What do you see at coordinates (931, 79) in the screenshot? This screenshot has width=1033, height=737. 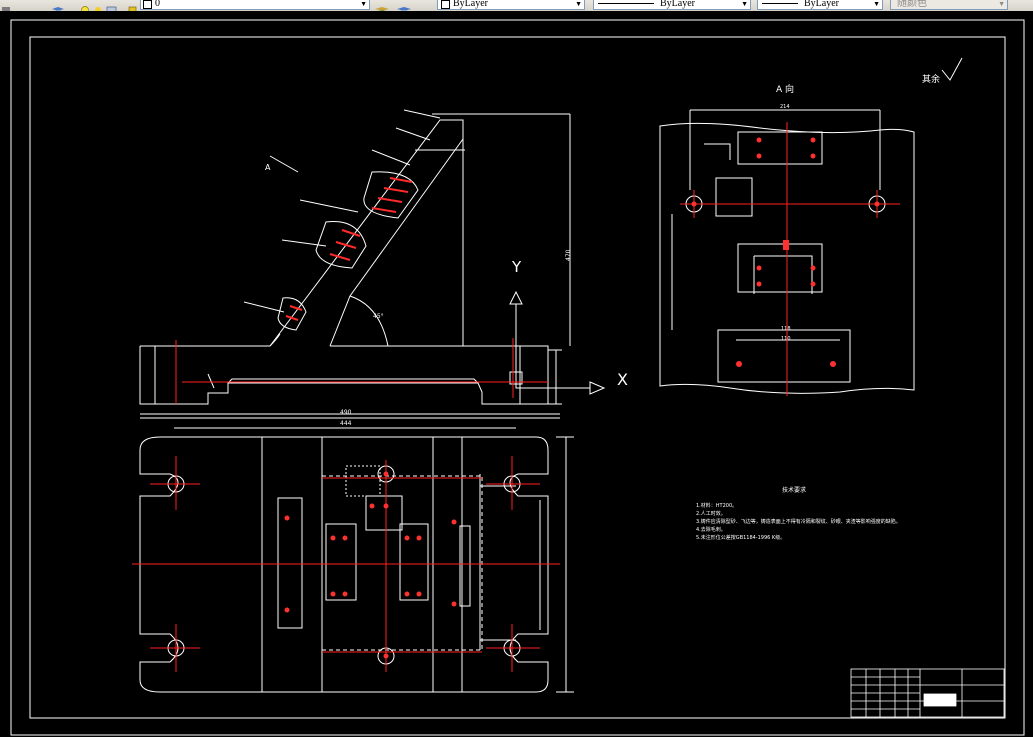 I see `roughness-label: 其余` at bounding box center [931, 79].